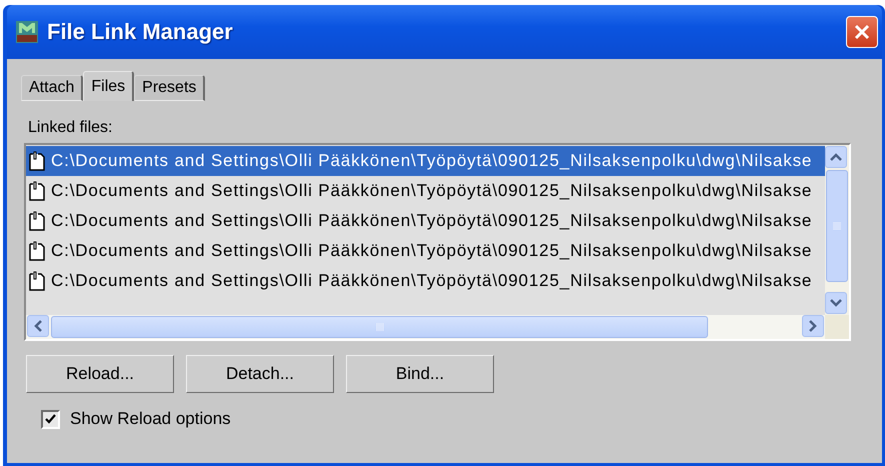  I want to click on check-icon, so click(50, 419).